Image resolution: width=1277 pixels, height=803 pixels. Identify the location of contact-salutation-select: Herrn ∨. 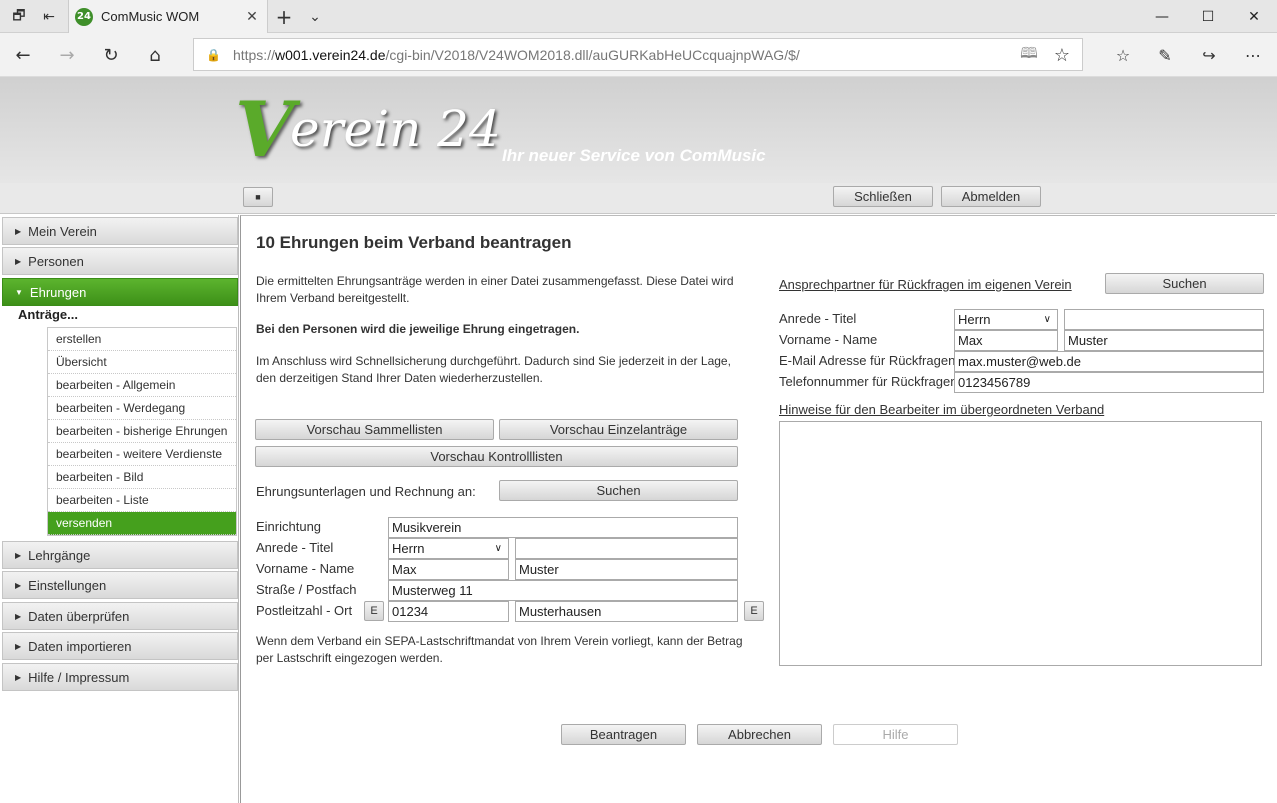
(1006, 319).